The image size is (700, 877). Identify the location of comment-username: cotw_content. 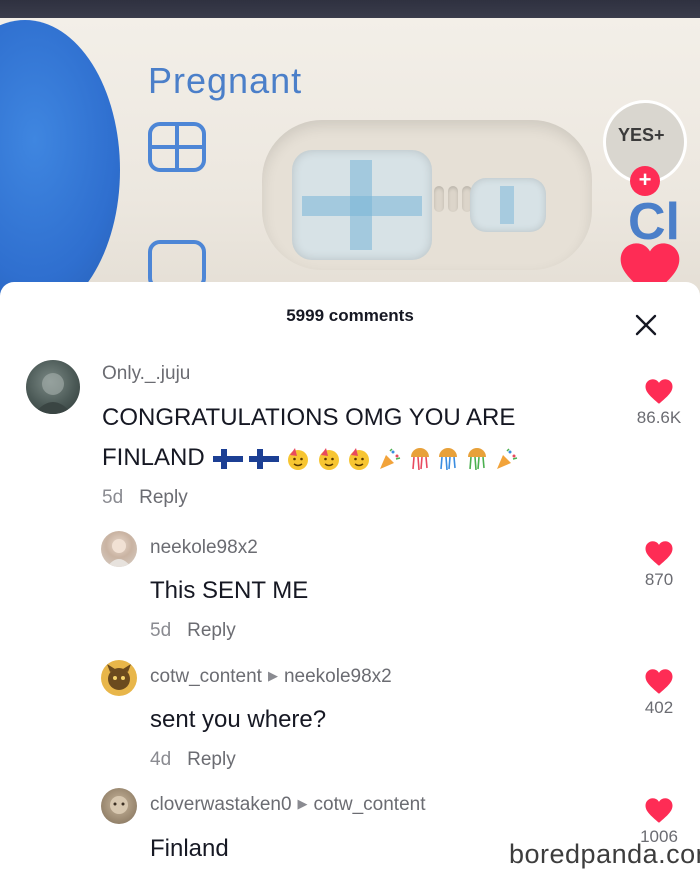
(206, 676).